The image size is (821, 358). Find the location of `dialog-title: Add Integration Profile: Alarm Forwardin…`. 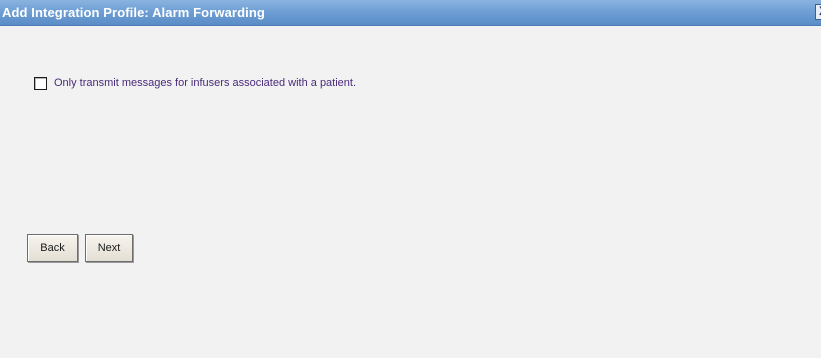

dialog-title: Add Integration Profile: Alarm Forwardin… is located at coordinates (133, 12).